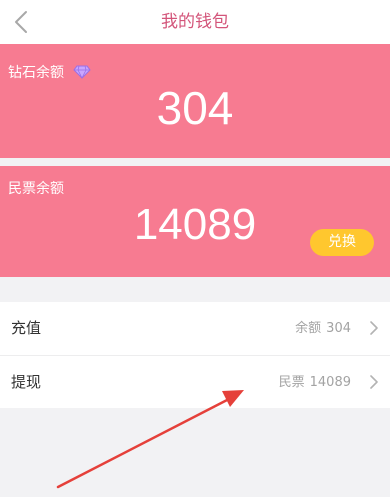 The width and height of the screenshot is (390, 497). I want to click on diamond-balance-value: 304, so click(195, 108).